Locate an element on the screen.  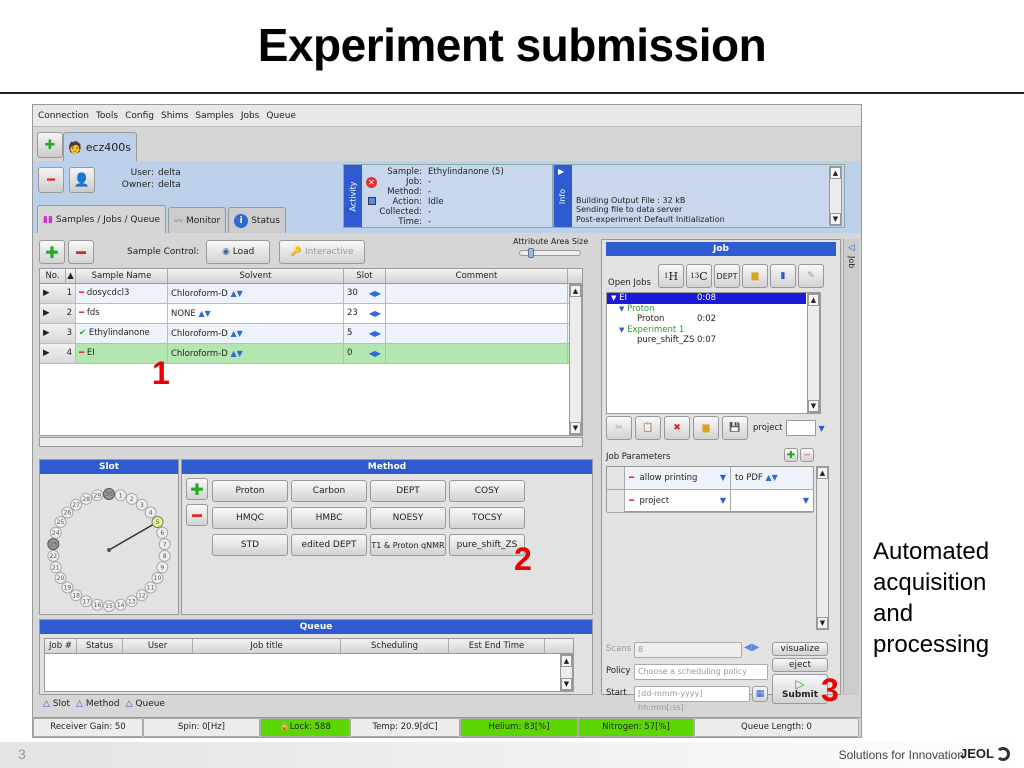
job-param-row: ━ allow printing ▼ to PDF ▲▼ is located at coordinates (710, 478).